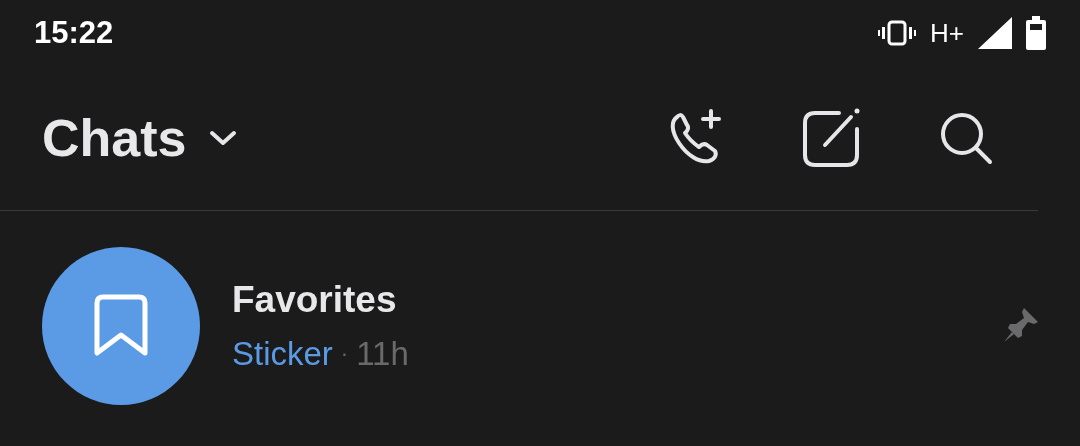 This screenshot has width=1080, height=446. What do you see at coordinates (315, 300) in the screenshot?
I see `chat-name: Favorites` at bounding box center [315, 300].